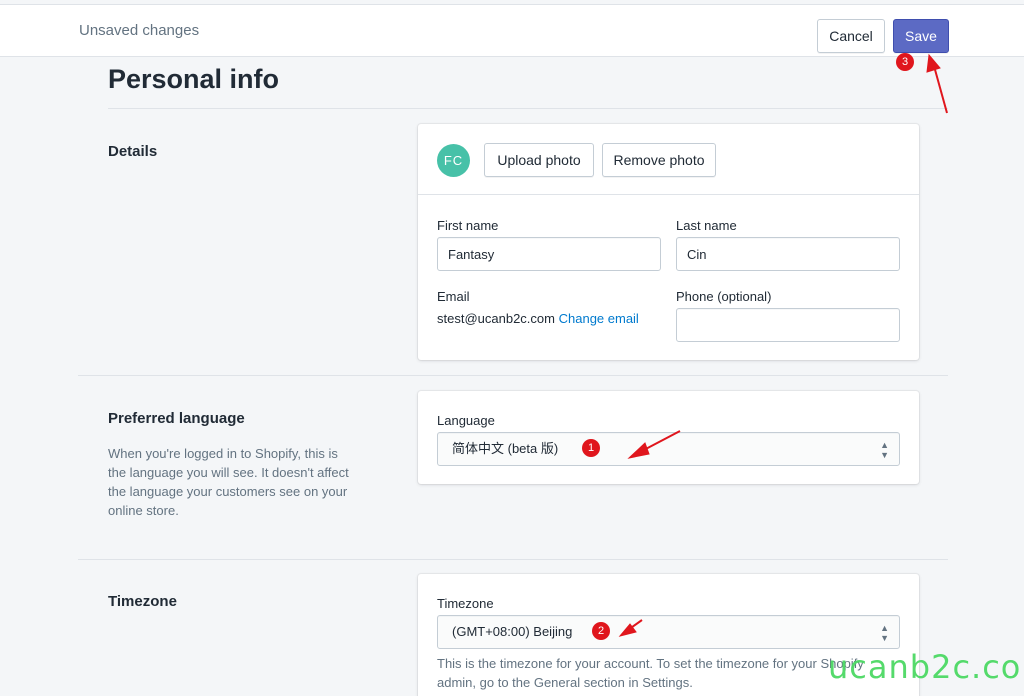  I want to click on annotation-marker-1: 1, so click(591, 448).